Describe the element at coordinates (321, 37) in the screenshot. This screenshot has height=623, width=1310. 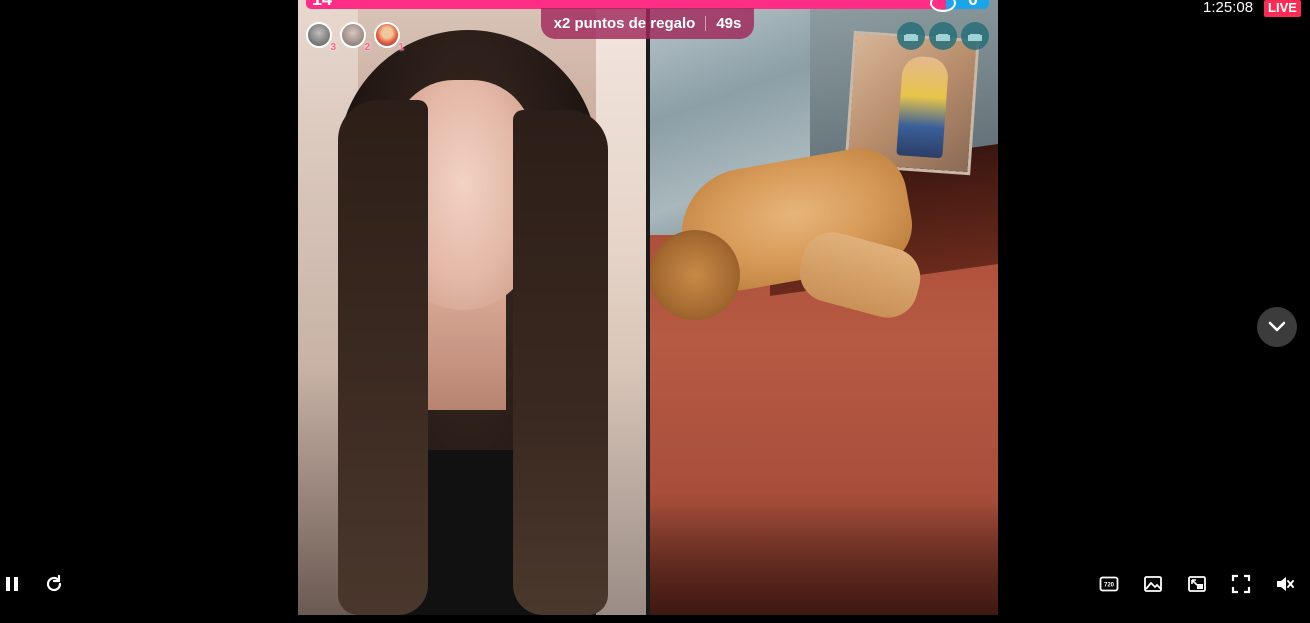
I see `supporter-avatar: 3` at that location.